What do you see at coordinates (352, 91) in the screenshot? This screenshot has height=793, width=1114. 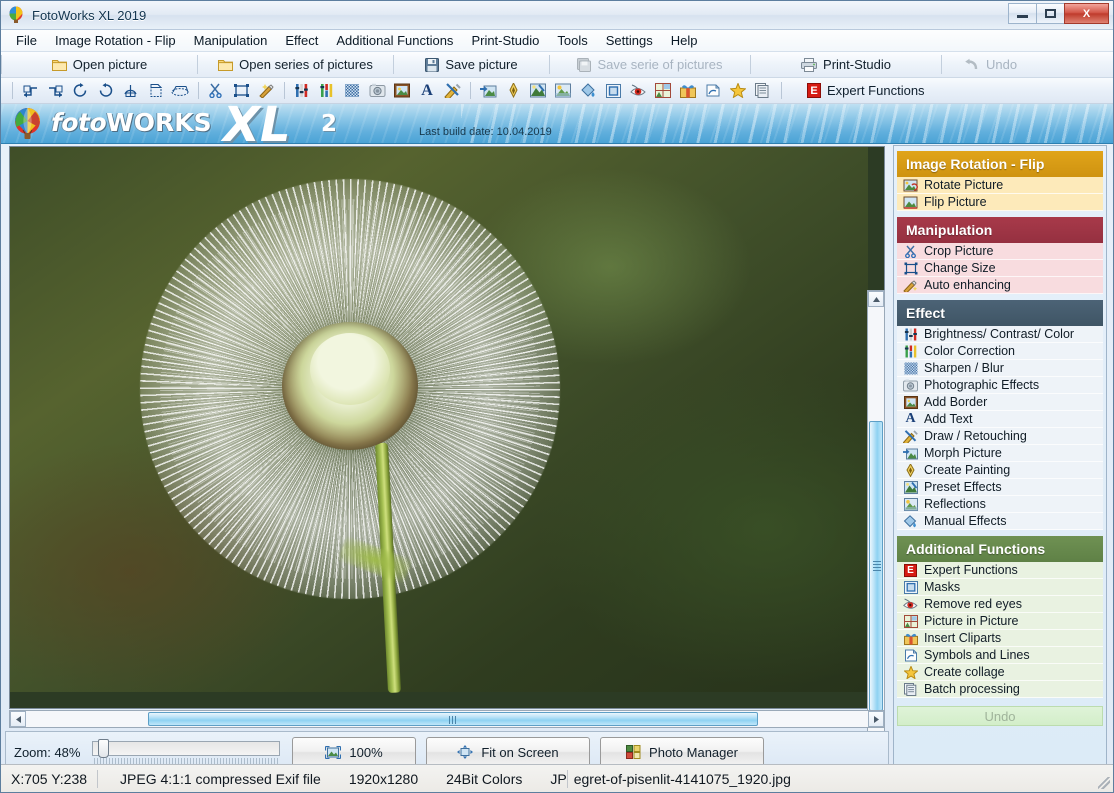 I see `sharpen-blur-icon` at bounding box center [352, 91].